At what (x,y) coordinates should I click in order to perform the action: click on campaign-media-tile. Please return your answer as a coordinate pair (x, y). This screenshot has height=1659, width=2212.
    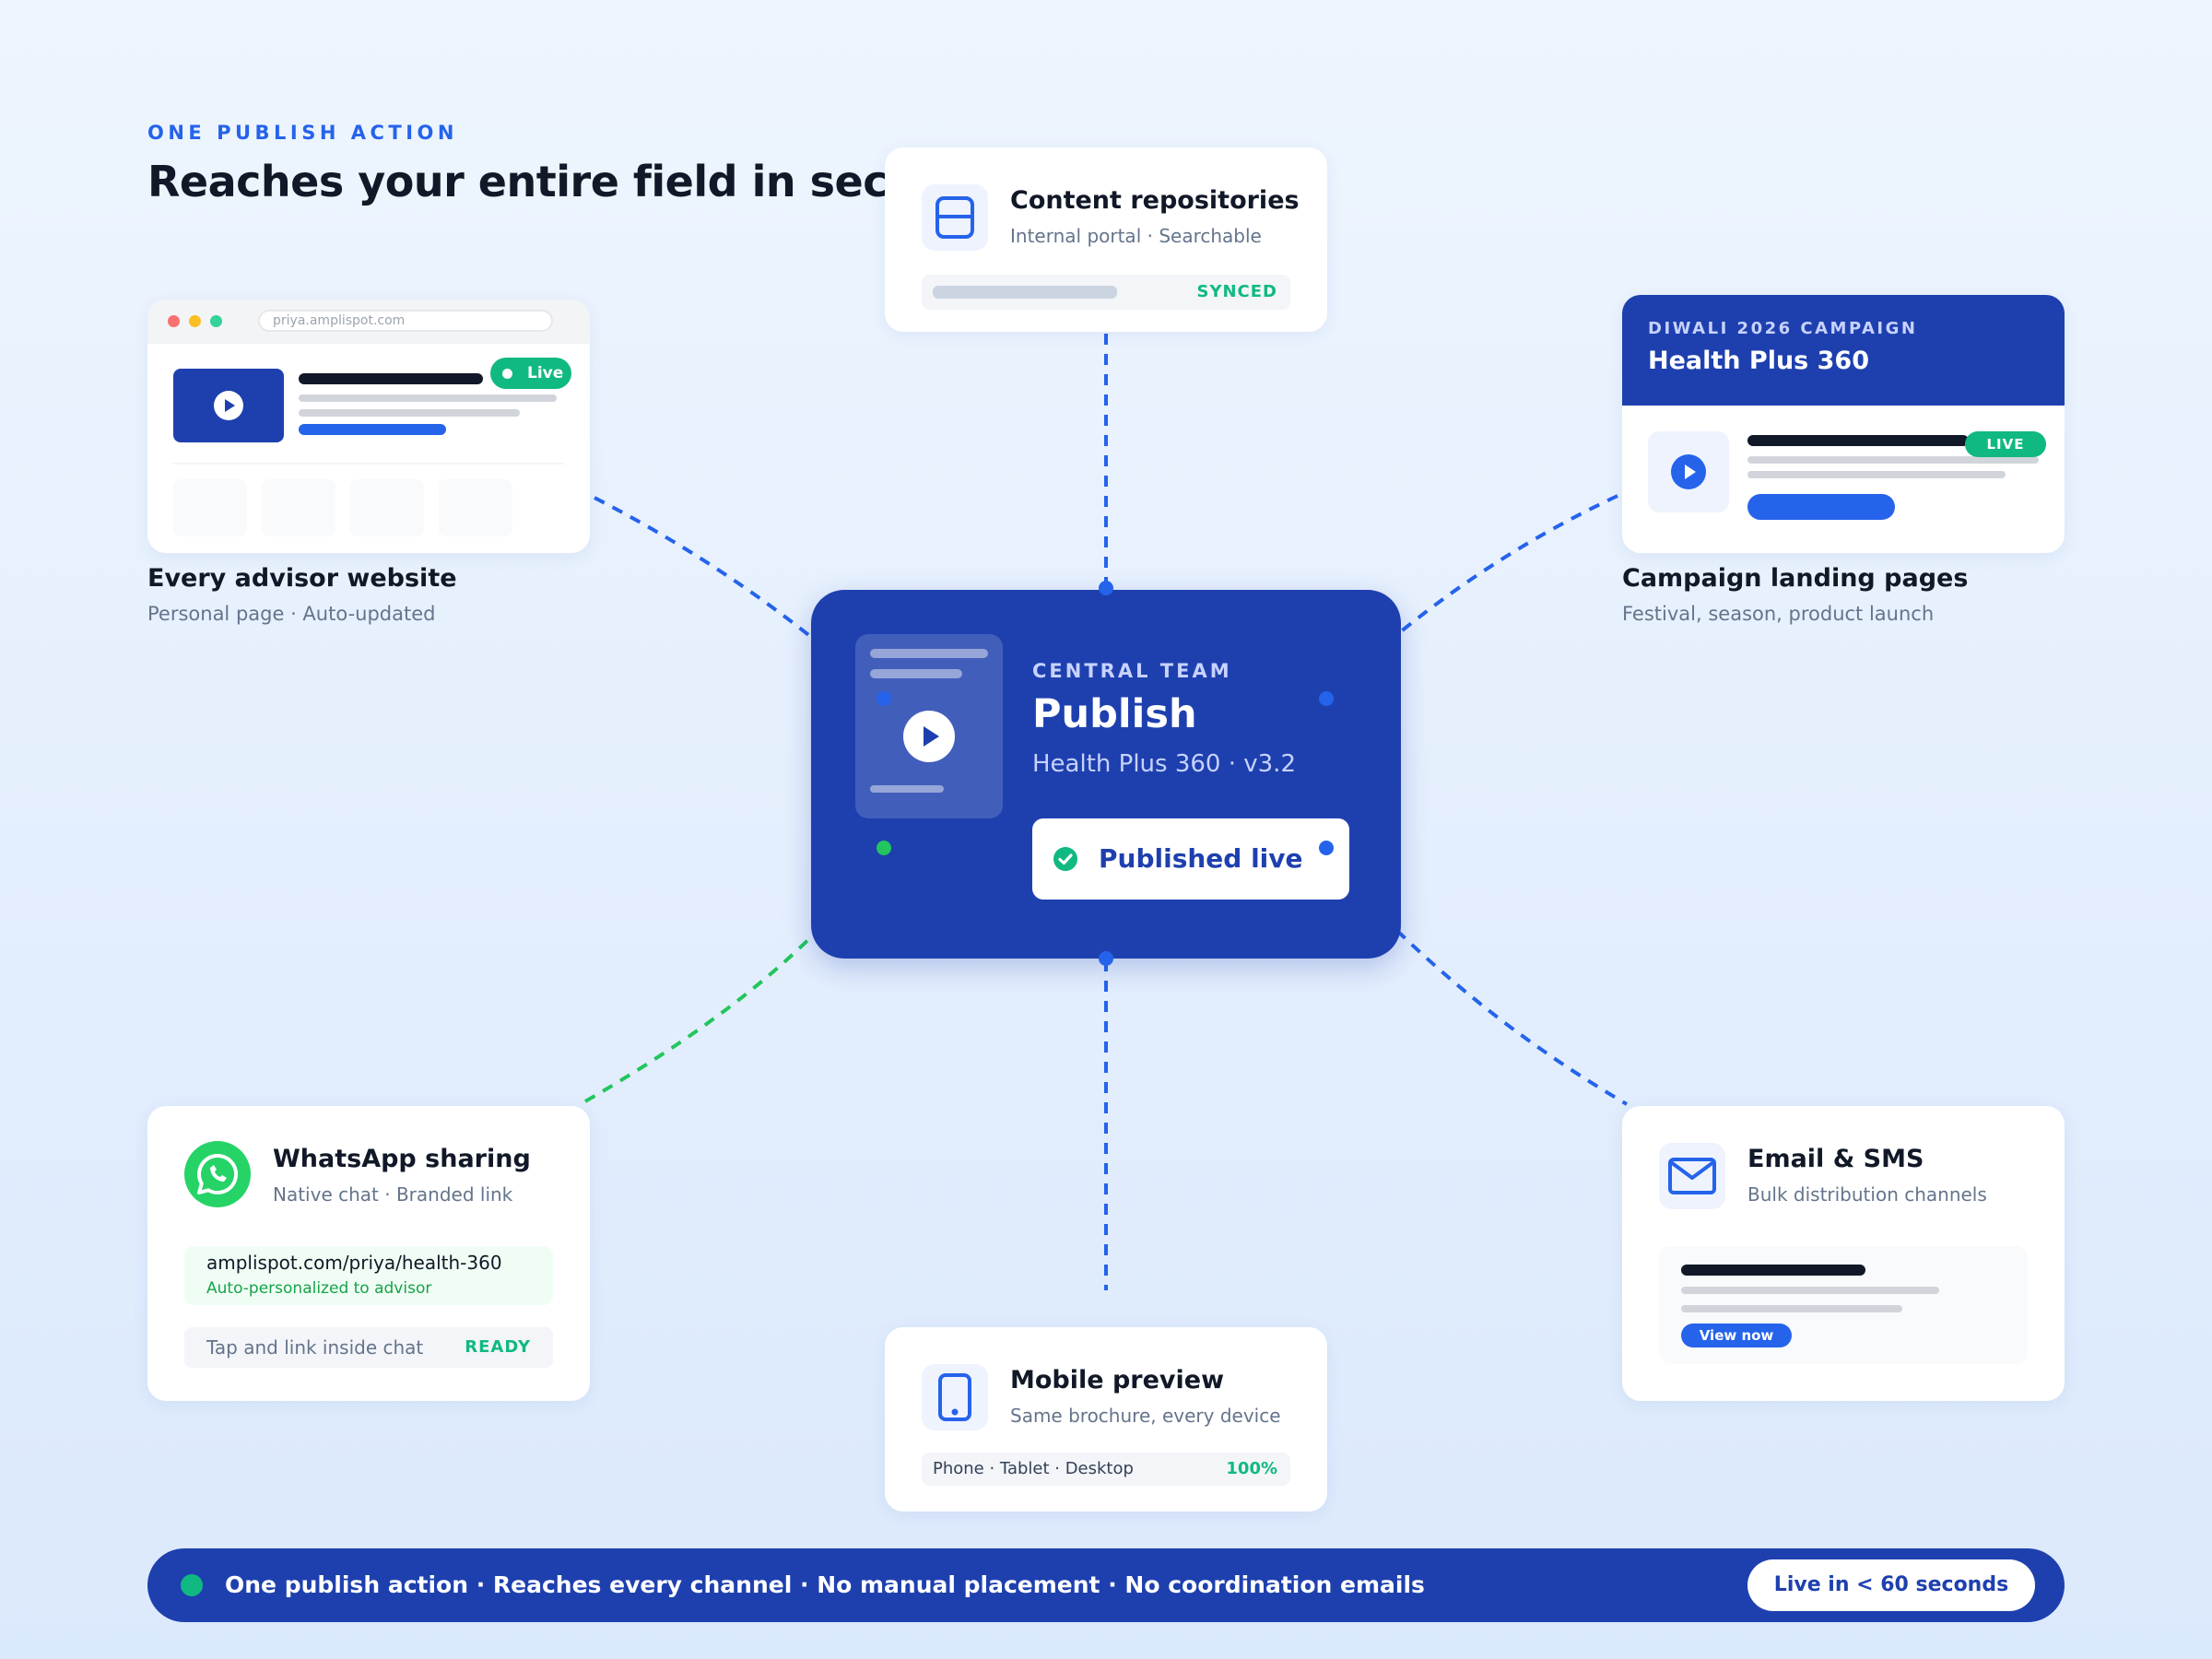
    Looking at the image, I should click on (1688, 471).